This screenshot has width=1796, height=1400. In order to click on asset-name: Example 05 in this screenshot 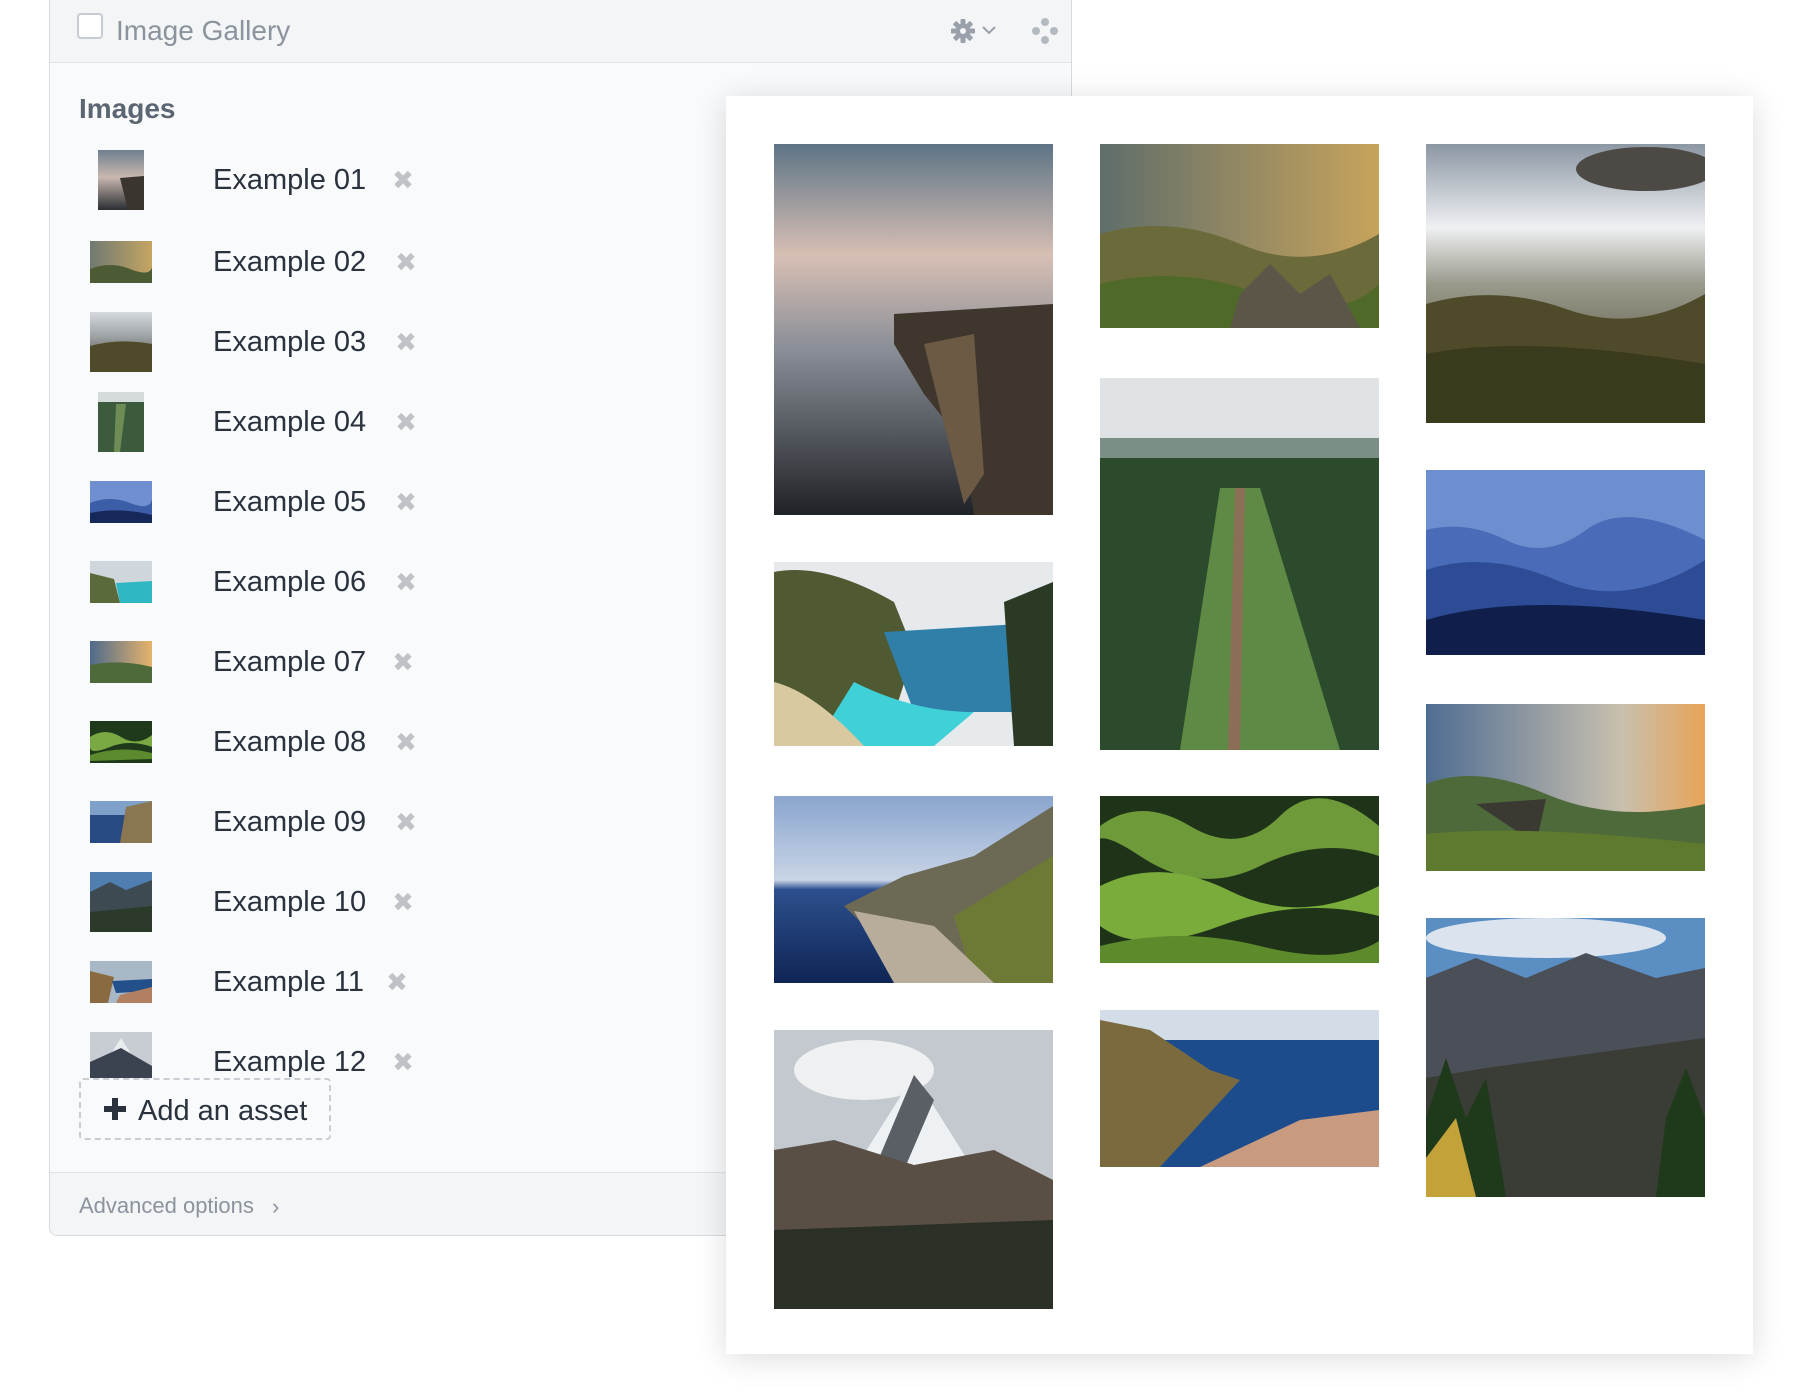, I will do `click(290, 502)`.